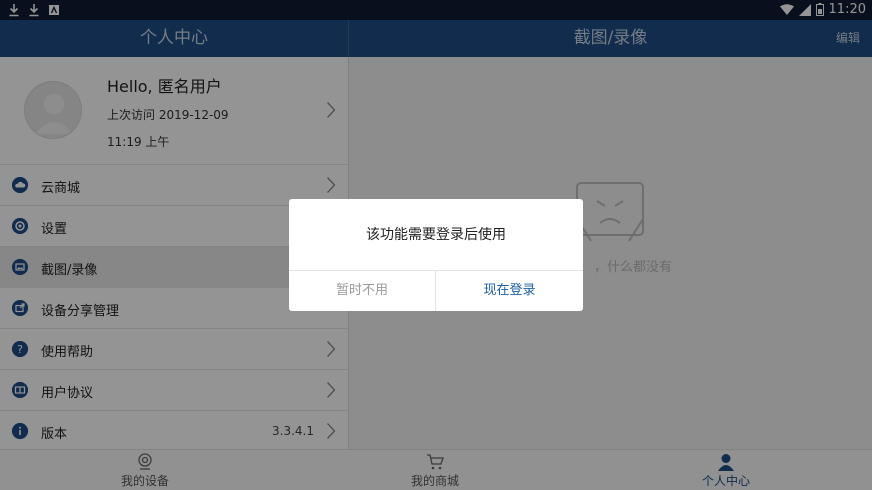  Describe the element at coordinates (436, 235) in the screenshot. I see `dialog-message: 该功能需要登录后使用` at that location.